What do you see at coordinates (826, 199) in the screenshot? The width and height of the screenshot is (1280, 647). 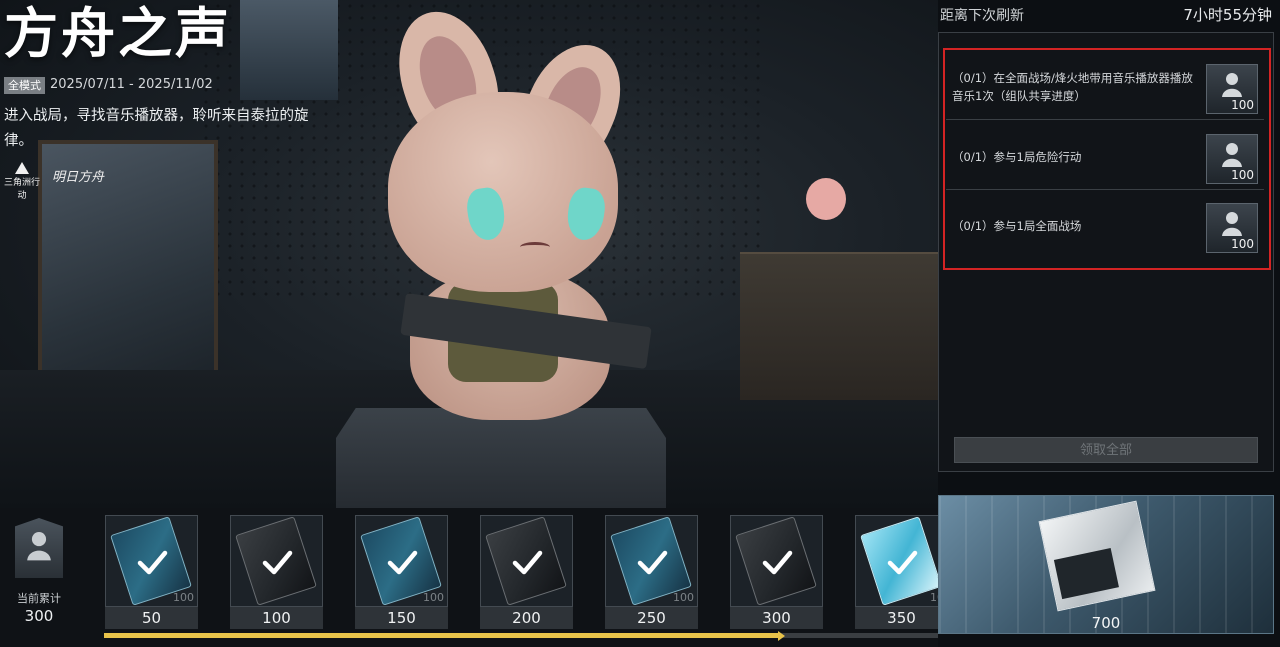 I see `small-bunny-figure` at bounding box center [826, 199].